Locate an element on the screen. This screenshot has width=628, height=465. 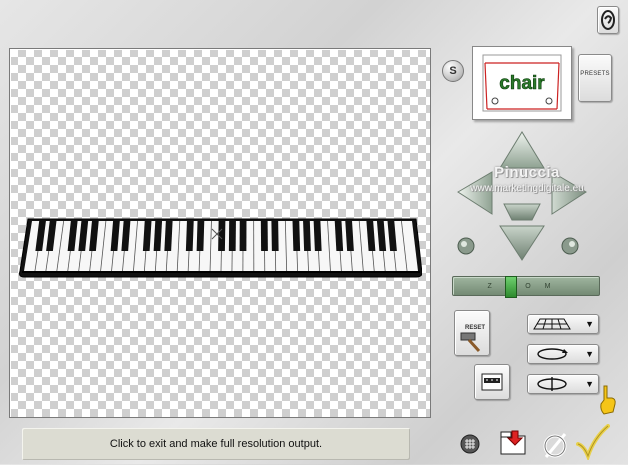
grid-mode-dropdown: ▼ is located at coordinates (563, 324).